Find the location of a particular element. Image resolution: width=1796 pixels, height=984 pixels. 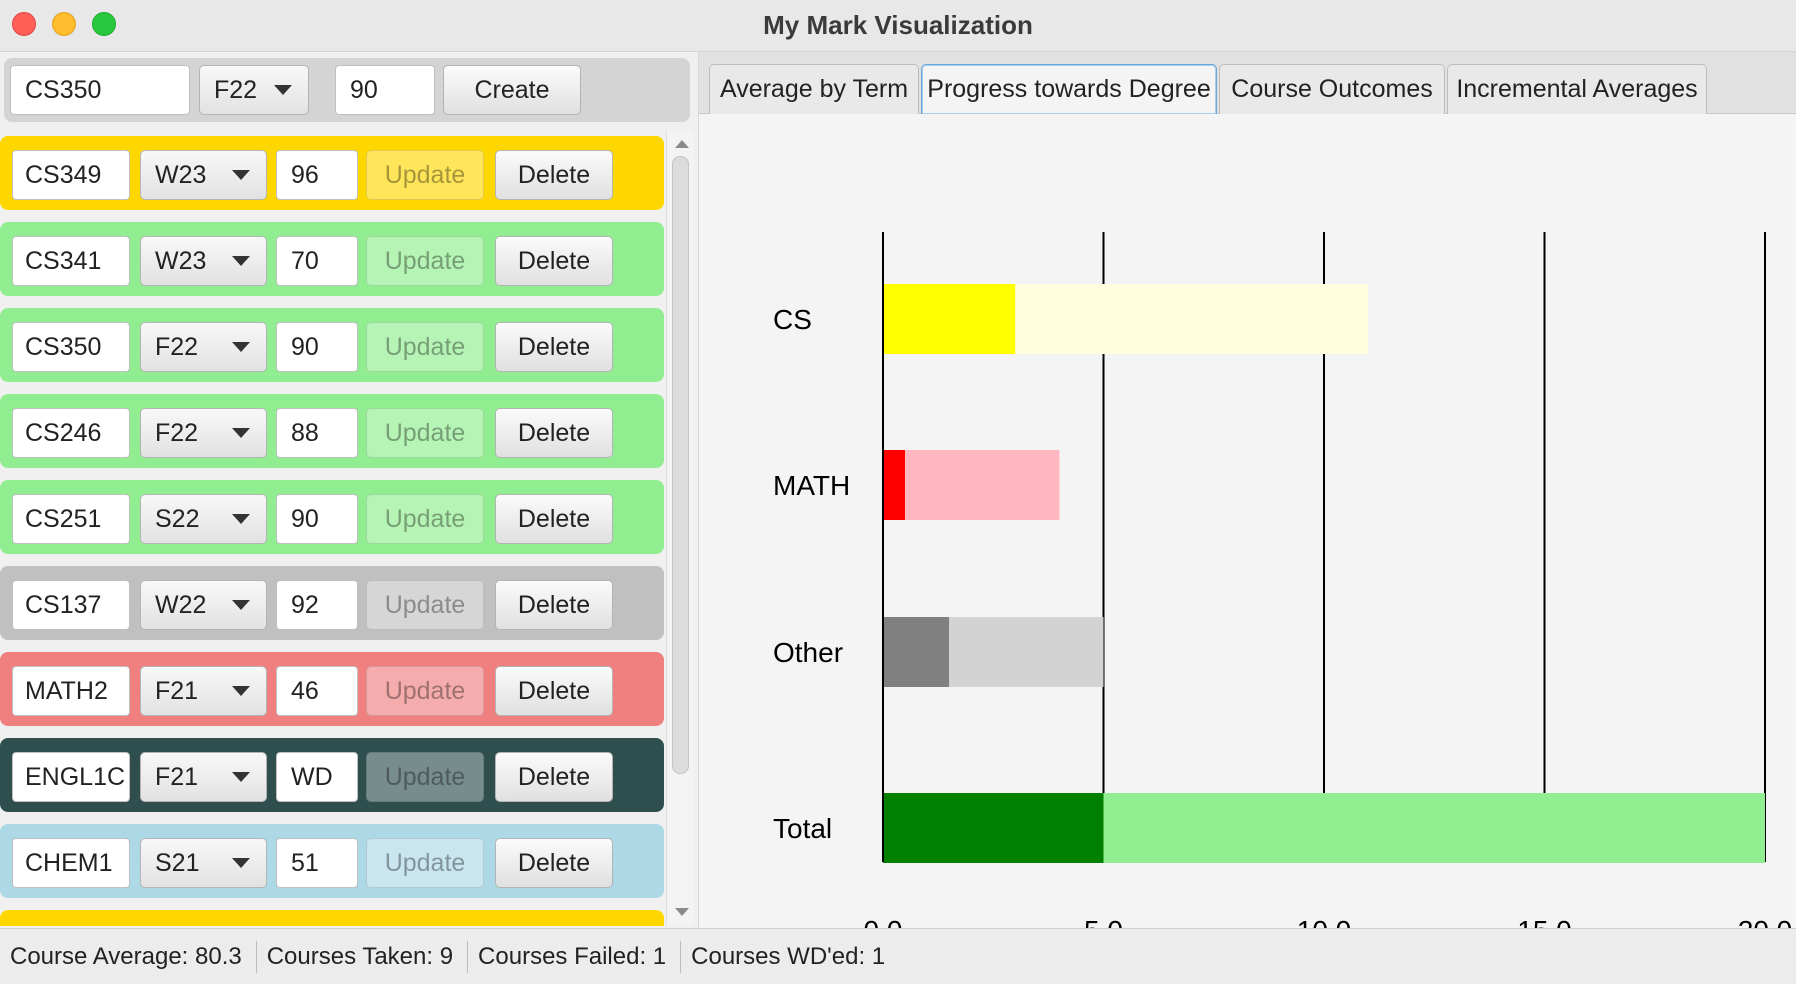

status-courses-failed: Courses Failed: 1 is located at coordinates (575, 956).